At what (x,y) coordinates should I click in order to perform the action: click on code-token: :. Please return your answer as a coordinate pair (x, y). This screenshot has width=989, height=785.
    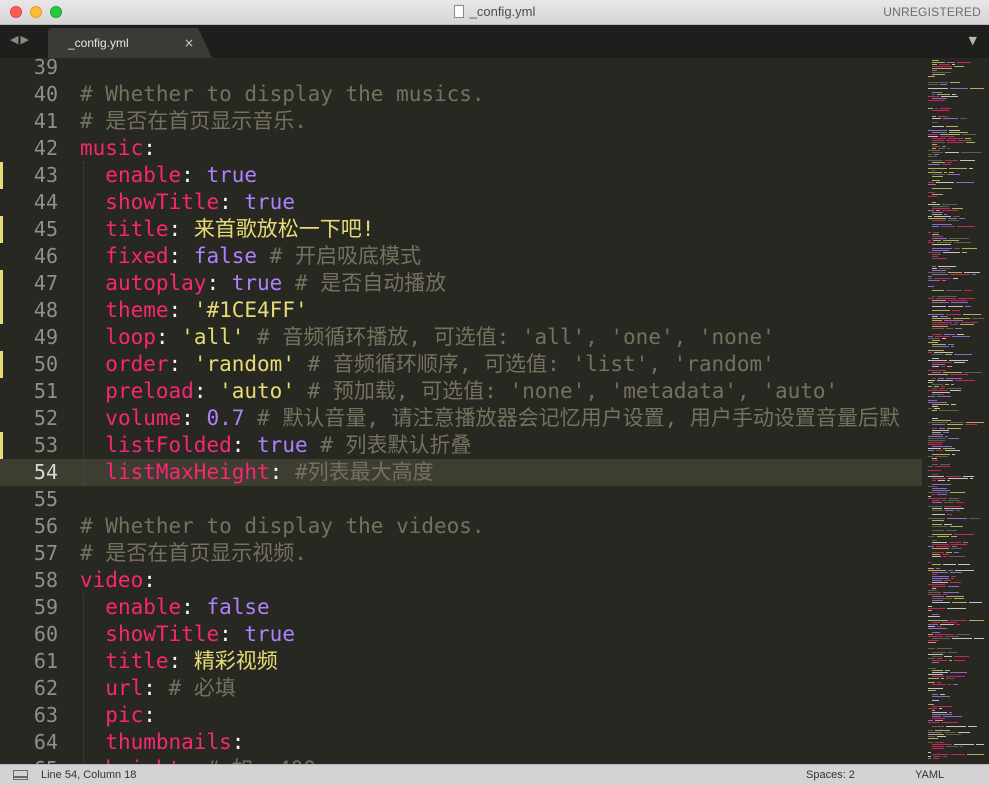
    Looking at the image, I should click on (194, 175).